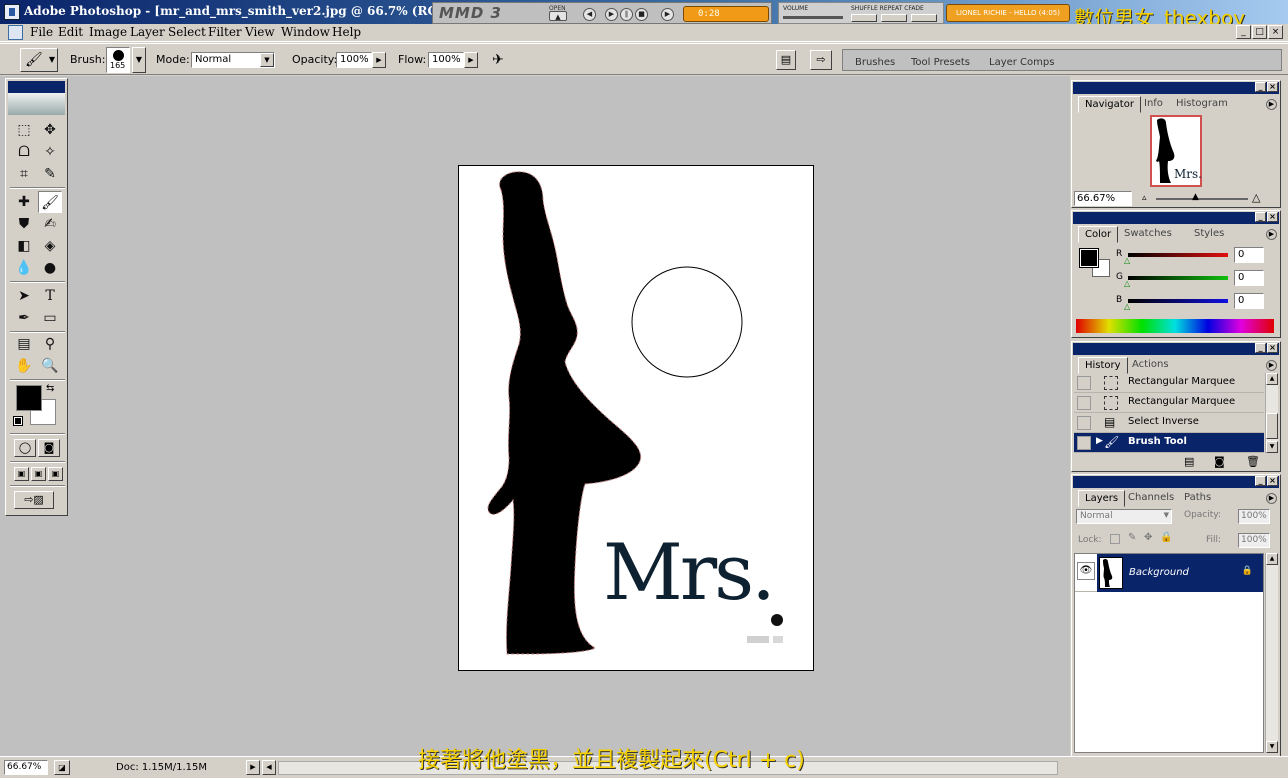  Describe the element at coordinates (1109, 104) in the screenshot. I see `tab-navigator: Navigator` at that location.